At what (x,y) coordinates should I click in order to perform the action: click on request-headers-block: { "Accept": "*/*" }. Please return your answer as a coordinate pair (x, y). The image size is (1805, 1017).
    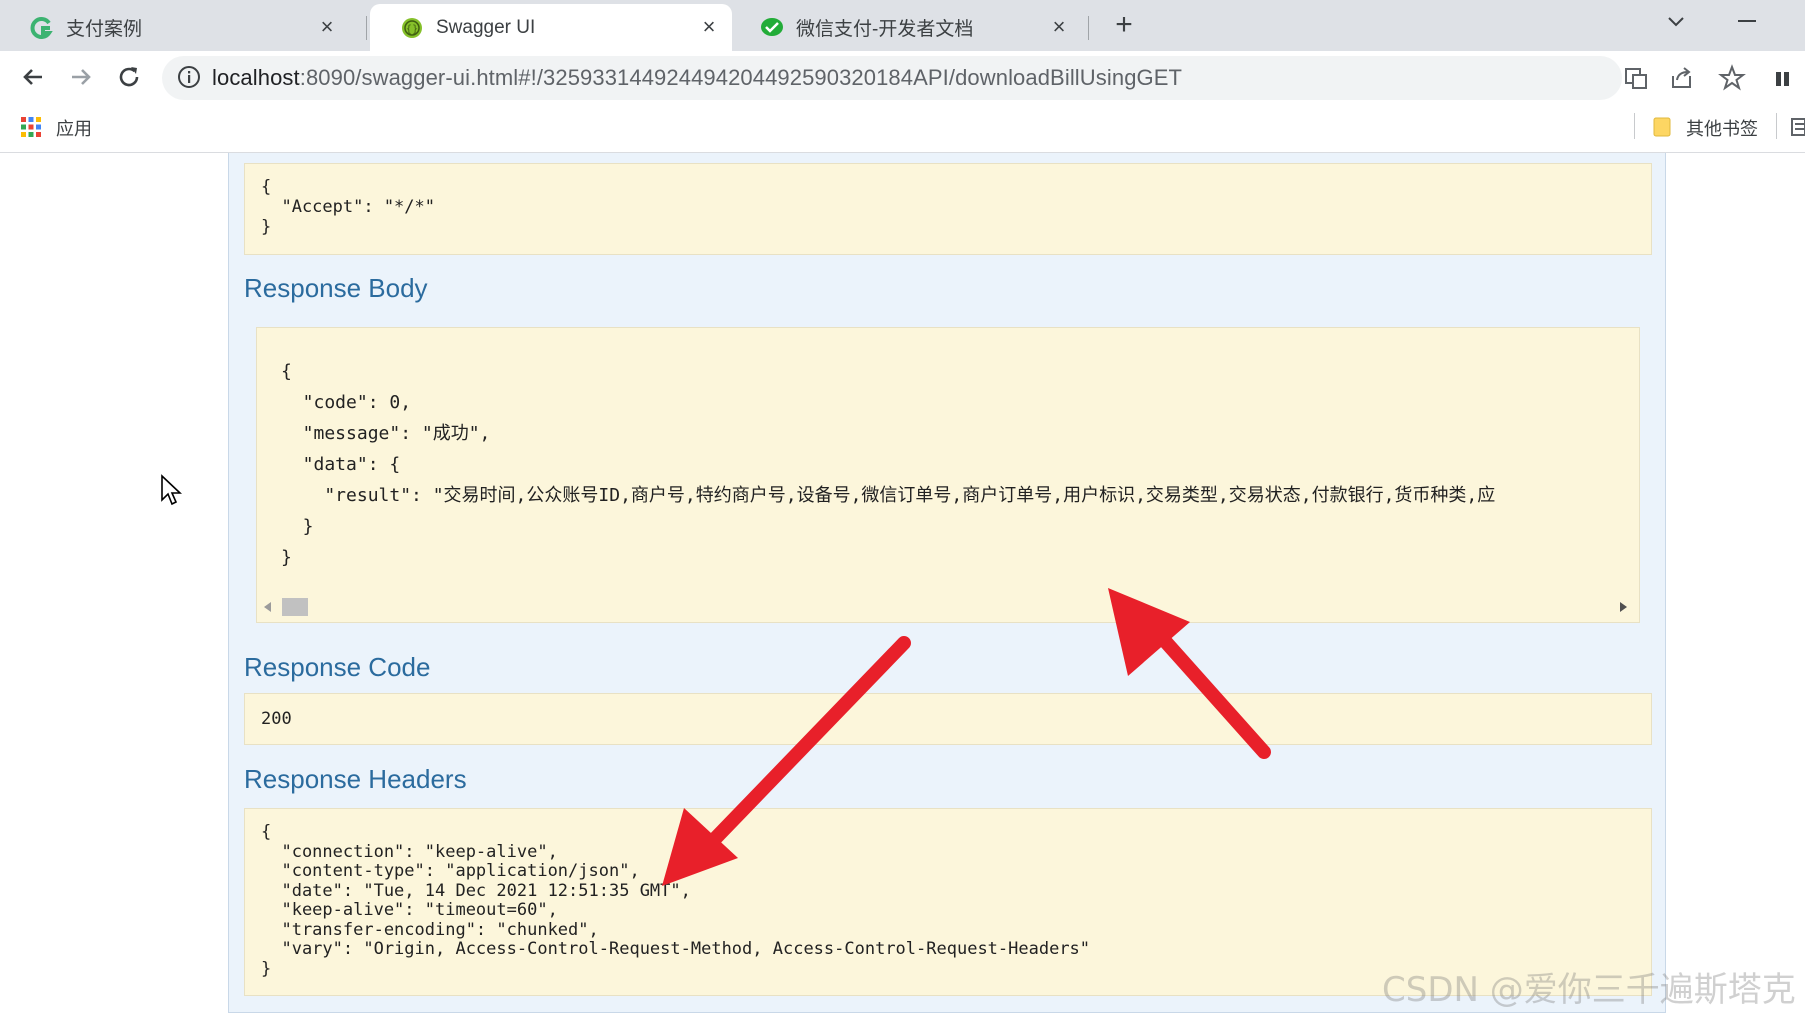
    Looking at the image, I should click on (948, 209).